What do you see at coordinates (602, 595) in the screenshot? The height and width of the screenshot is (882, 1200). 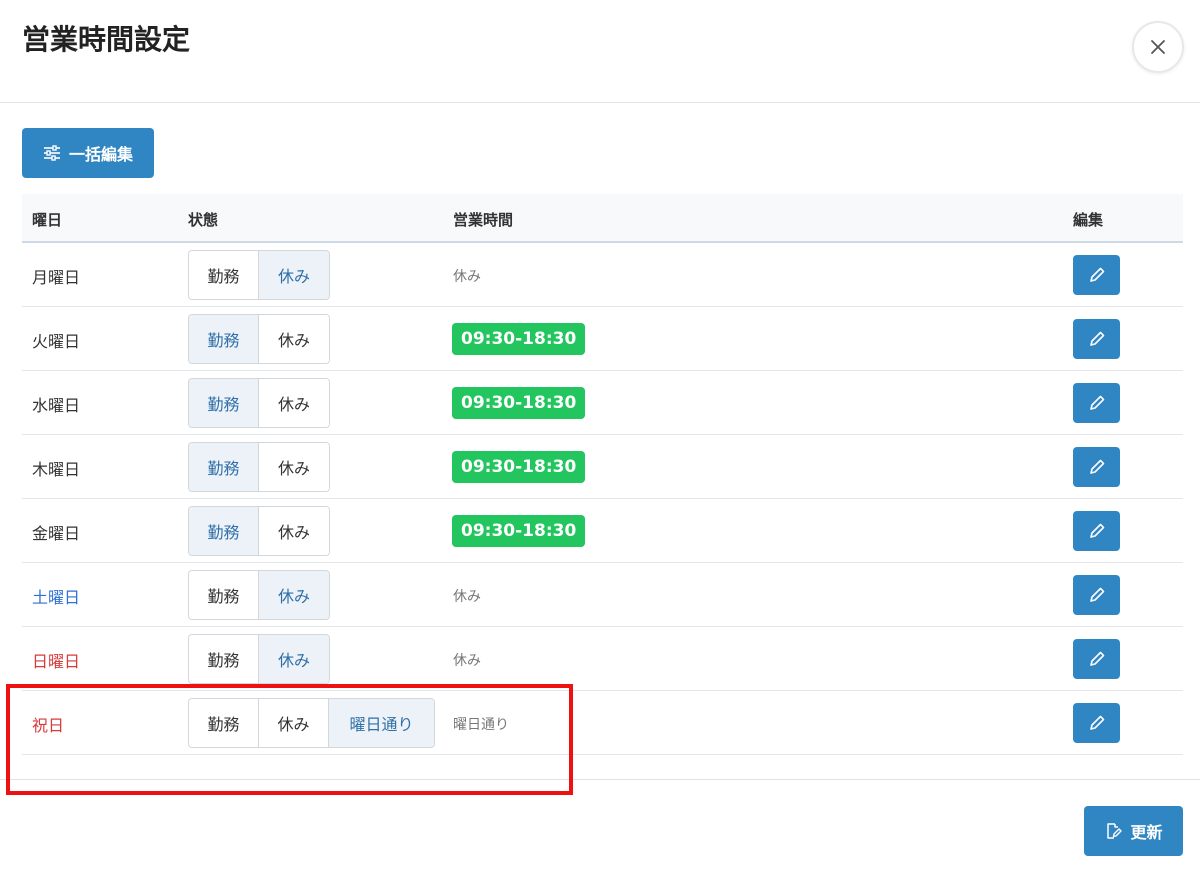 I see `table-row: 土曜日 勤務 休み 休み` at bounding box center [602, 595].